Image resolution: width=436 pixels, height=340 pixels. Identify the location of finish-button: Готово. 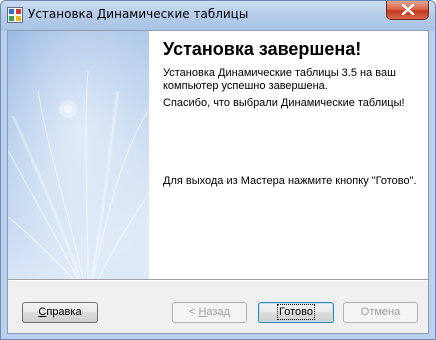
(296, 312).